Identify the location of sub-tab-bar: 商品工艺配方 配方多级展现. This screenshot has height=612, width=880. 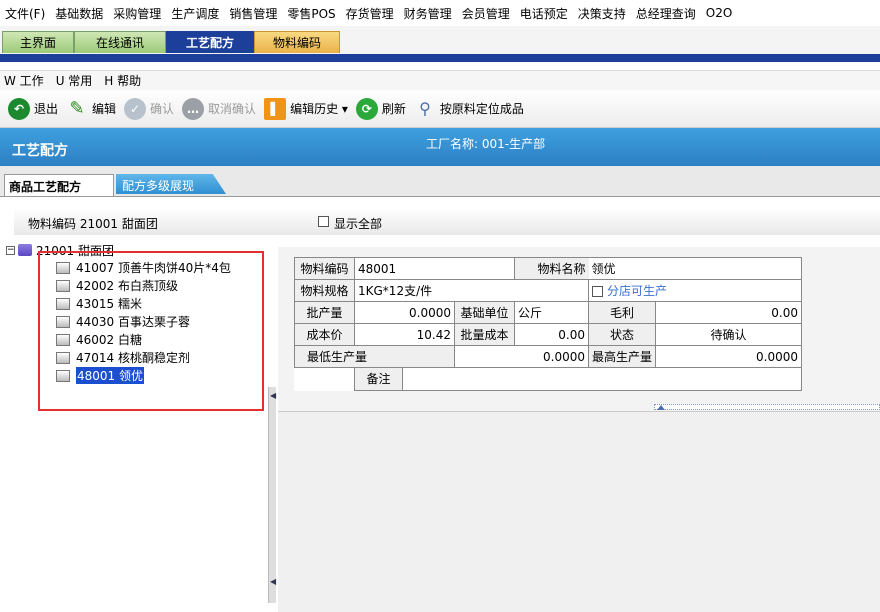
(440, 181).